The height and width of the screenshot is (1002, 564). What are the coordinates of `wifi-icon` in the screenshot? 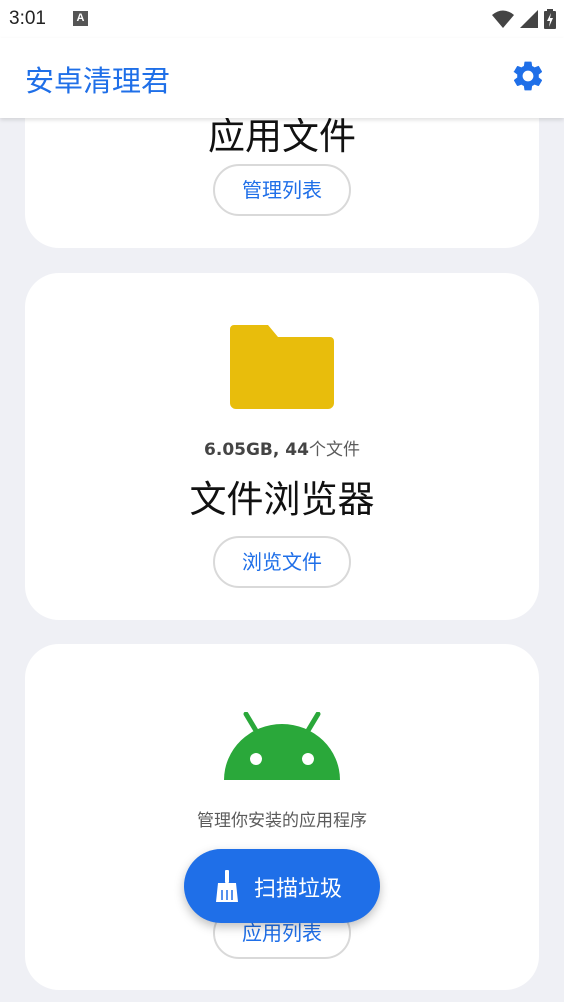 It's located at (503, 19).